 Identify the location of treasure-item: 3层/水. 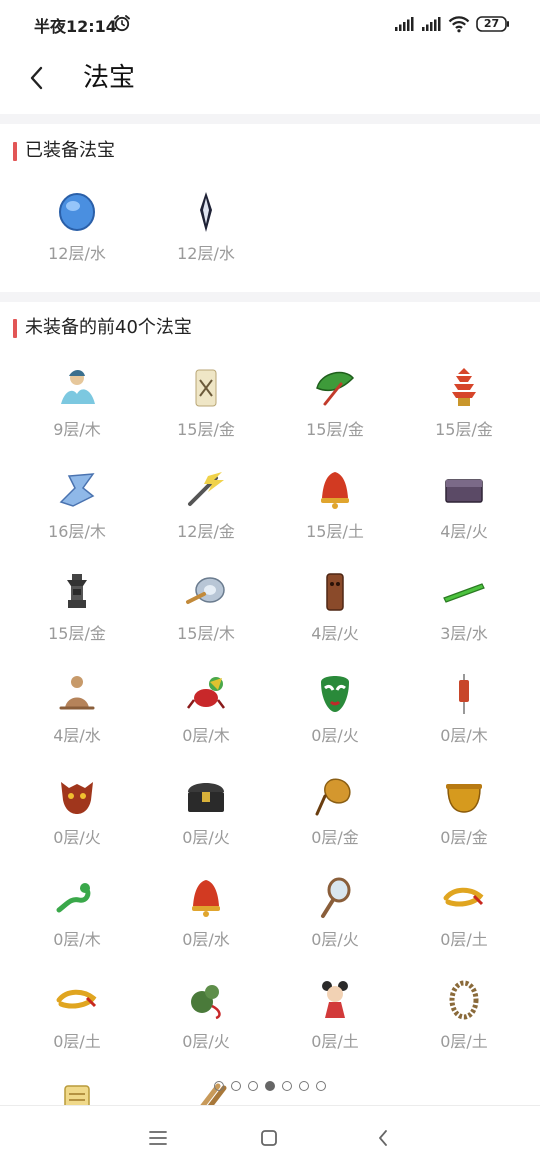
(464, 616).